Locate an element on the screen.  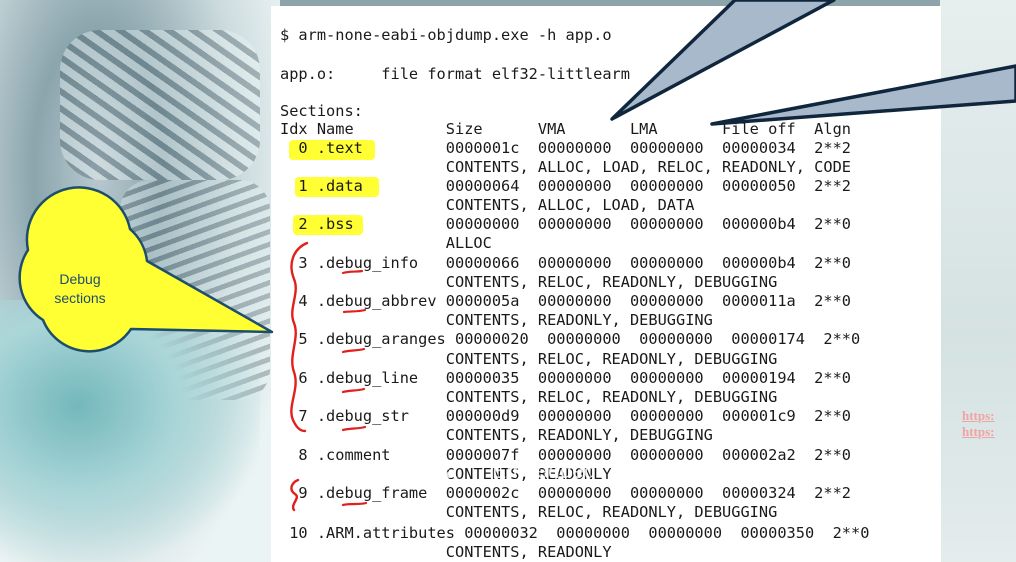
teal-glow is located at coordinates (130, 431).